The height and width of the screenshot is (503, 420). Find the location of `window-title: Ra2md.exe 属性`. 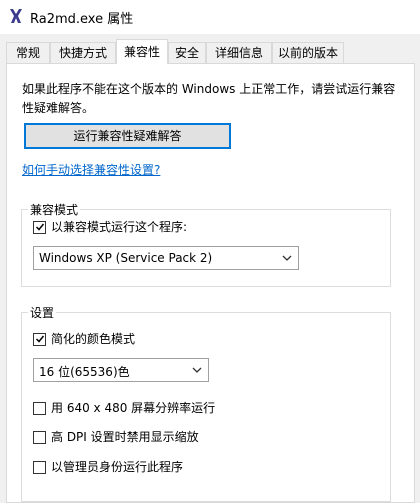

window-title: Ra2md.exe 属性 is located at coordinates (82, 19).